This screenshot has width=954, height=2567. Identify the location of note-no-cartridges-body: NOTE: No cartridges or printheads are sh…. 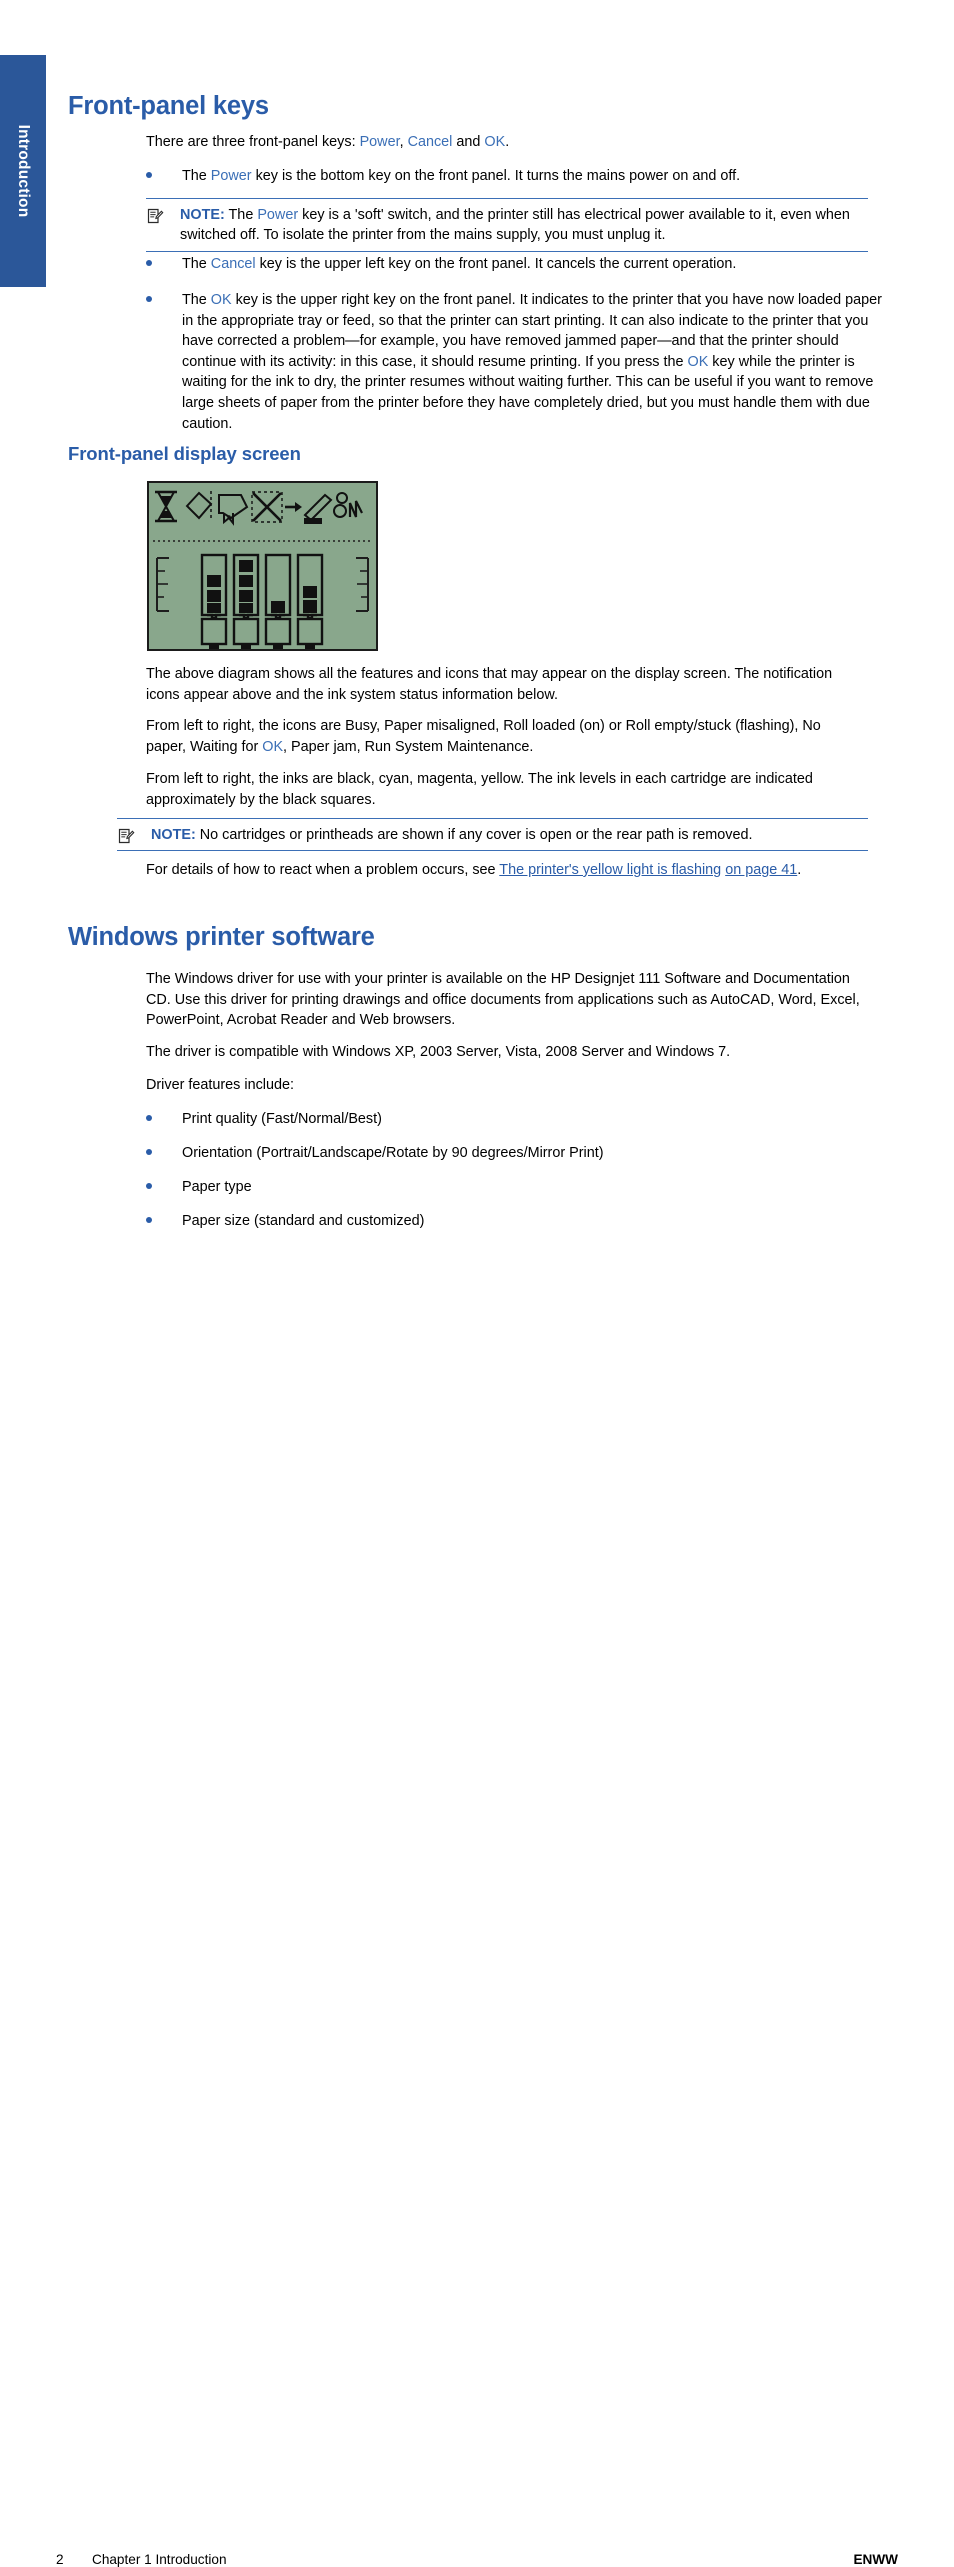
(509, 834).